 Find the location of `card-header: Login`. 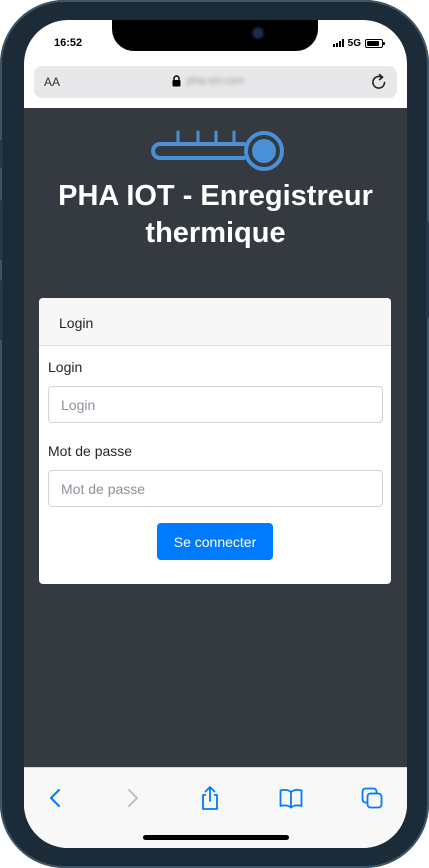

card-header: Login is located at coordinates (215, 322).